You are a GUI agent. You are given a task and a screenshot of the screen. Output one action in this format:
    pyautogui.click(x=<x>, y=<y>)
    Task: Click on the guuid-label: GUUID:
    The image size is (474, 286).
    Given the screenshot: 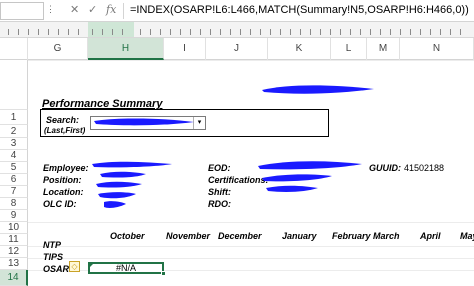 What is the action you would take?
    pyautogui.click(x=385, y=168)
    